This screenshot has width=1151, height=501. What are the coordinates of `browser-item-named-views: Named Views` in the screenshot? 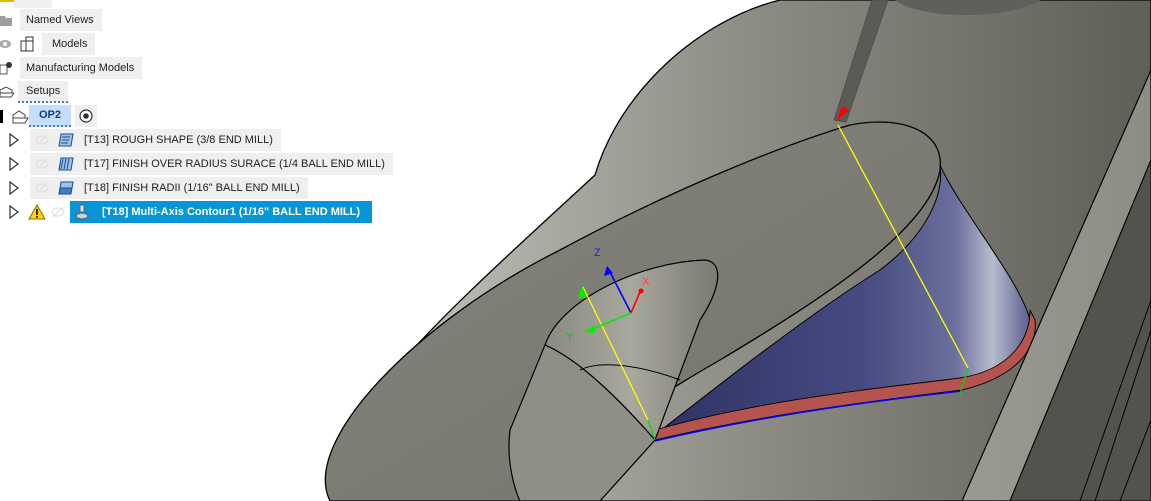 It's located at (51, 20).